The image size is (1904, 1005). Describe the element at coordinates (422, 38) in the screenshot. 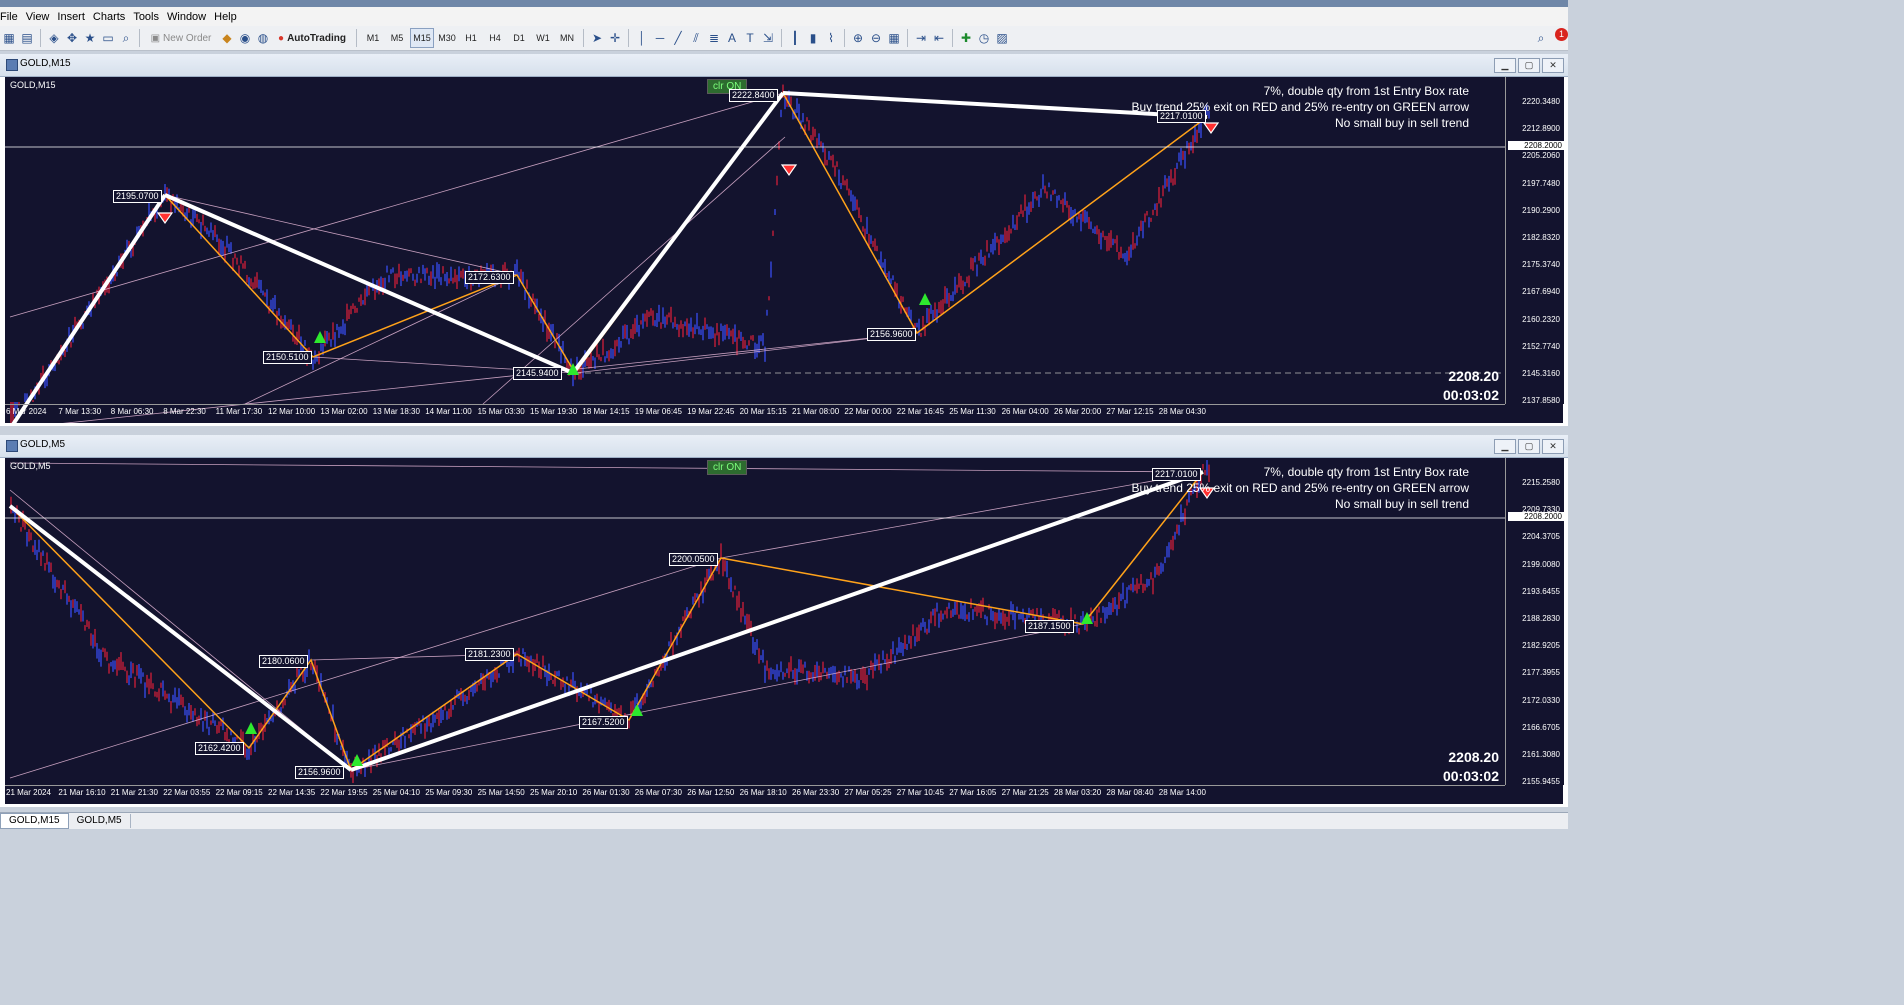

I see `timeframe-m15: M15` at that location.